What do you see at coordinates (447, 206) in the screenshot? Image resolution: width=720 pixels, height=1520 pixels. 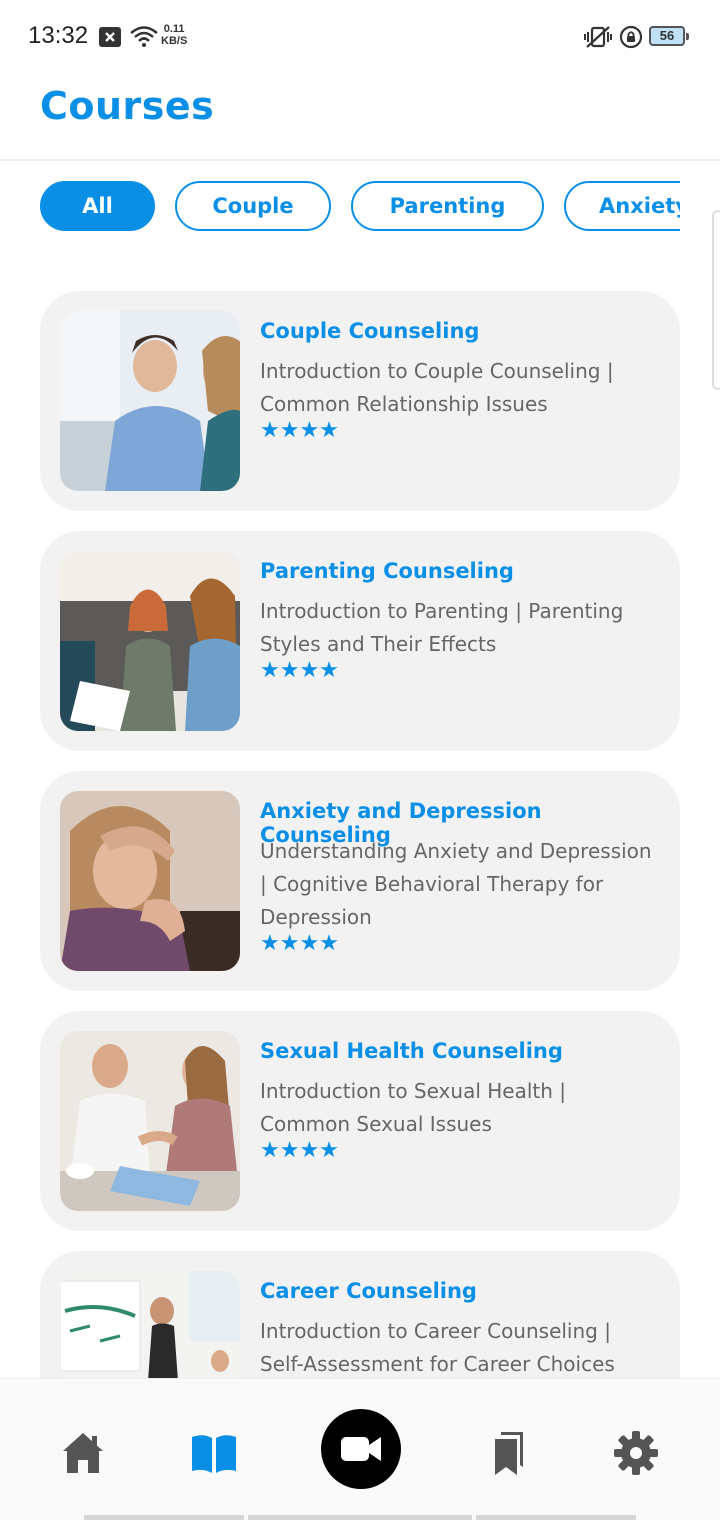 I see `filter-chip-parenting: Parenting` at bounding box center [447, 206].